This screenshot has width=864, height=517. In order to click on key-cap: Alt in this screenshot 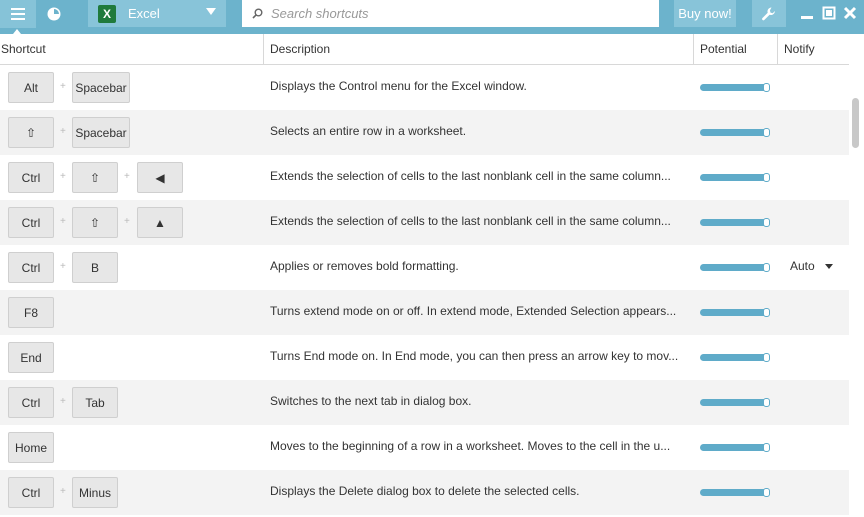, I will do `click(31, 87)`.